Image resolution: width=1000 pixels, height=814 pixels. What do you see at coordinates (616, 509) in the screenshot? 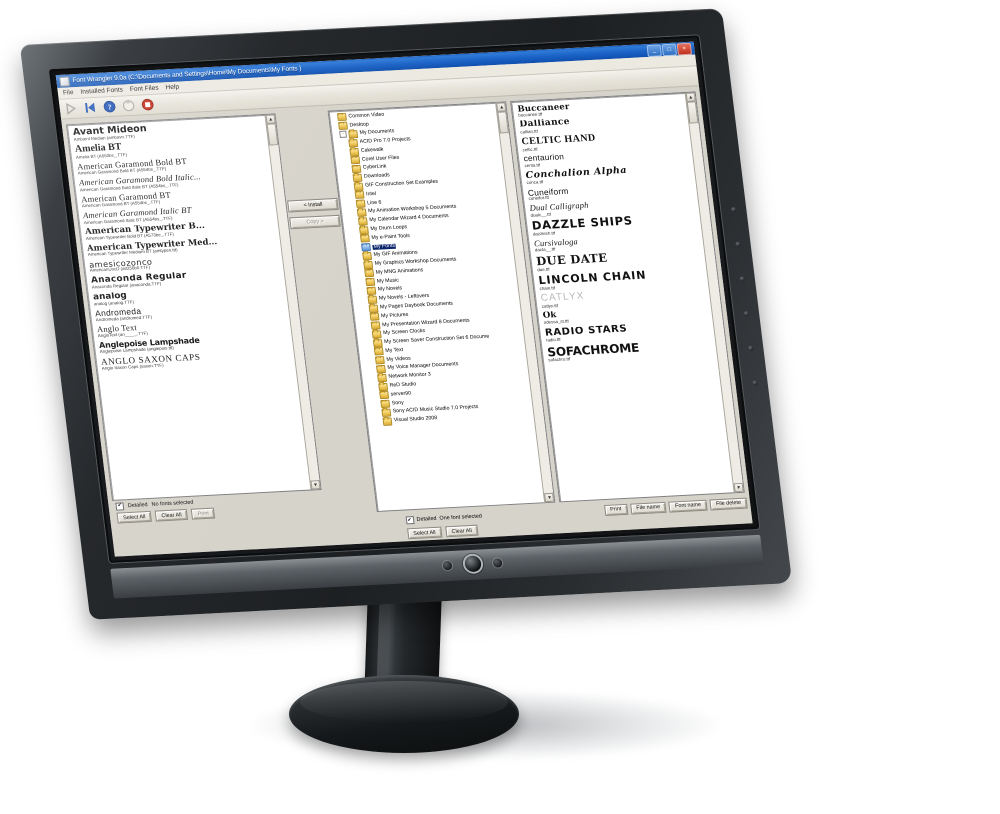
I see `files-print-button: Print` at bounding box center [616, 509].